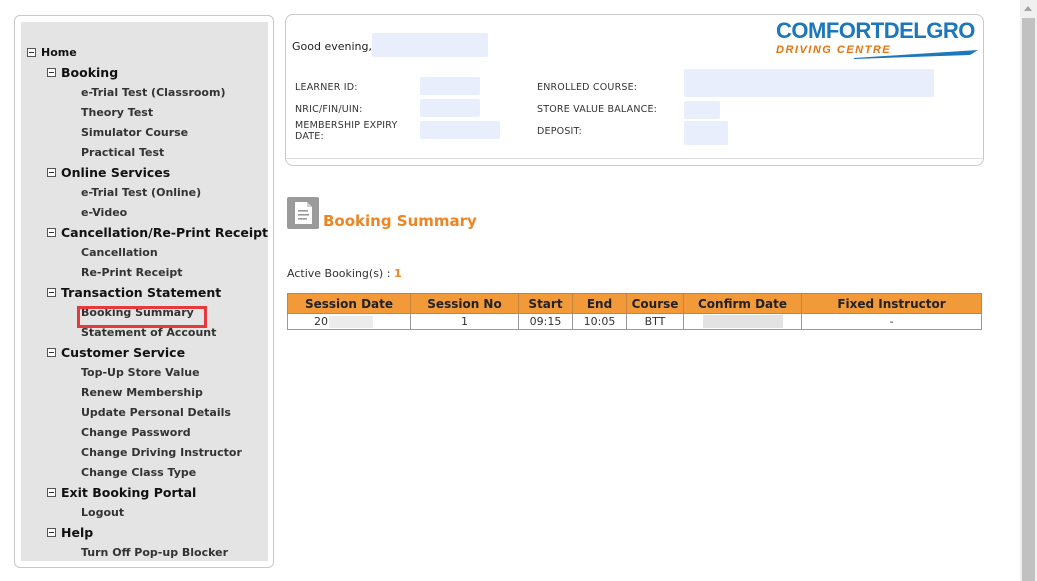 This screenshot has width=1037, height=581. Describe the element at coordinates (142, 317) in the screenshot. I see `booking-summary-highlight` at that location.